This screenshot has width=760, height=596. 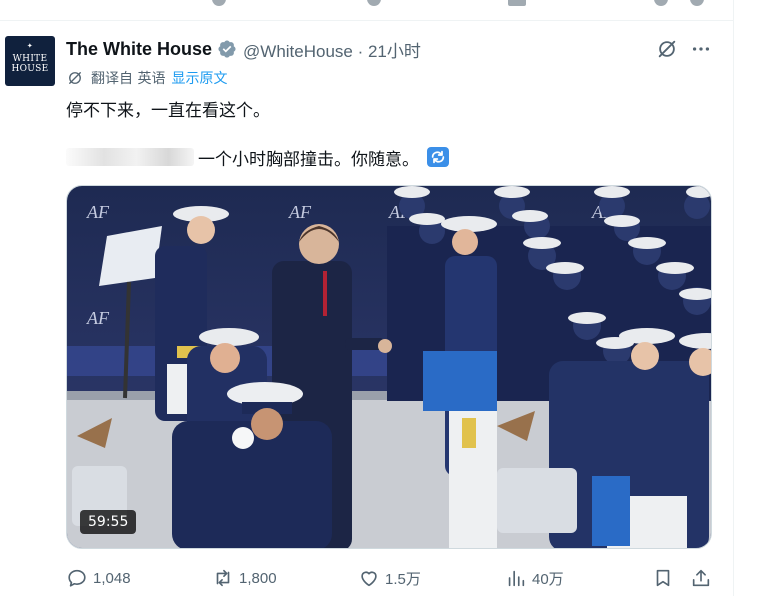 What do you see at coordinates (663, 578) in the screenshot?
I see `bookmark-icon` at bounding box center [663, 578].